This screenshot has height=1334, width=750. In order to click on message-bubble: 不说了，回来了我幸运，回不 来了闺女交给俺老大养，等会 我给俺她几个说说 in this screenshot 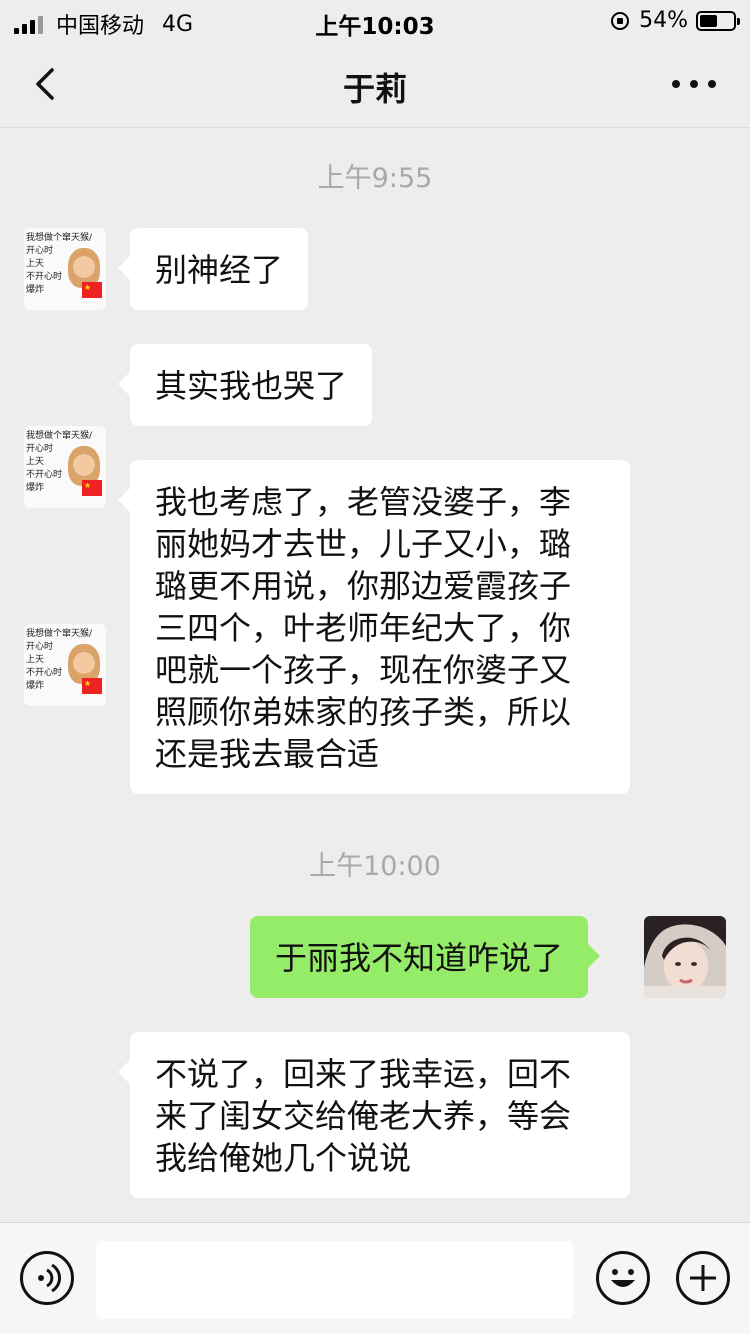, I will do `click(374, 1115)`.